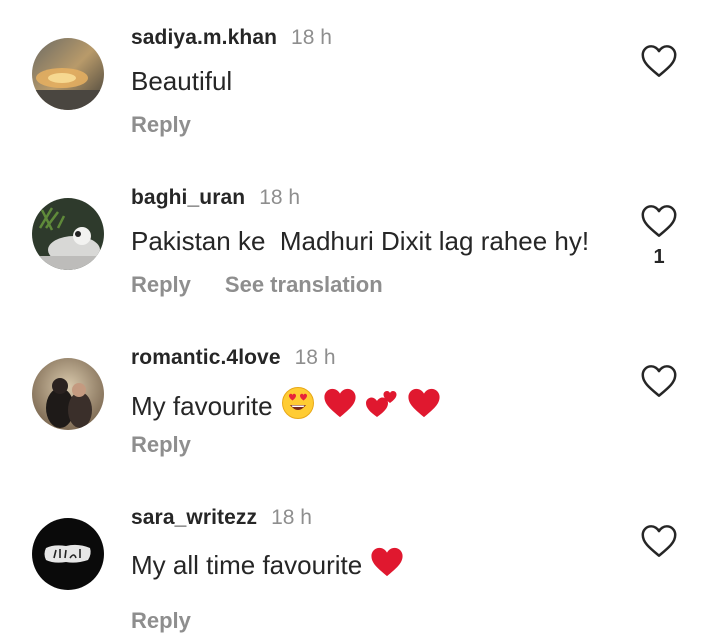 Image resolution: width=720 pixels, height=640 pixels. I want to click on comment-text: Beautiful, so click(182, 81).